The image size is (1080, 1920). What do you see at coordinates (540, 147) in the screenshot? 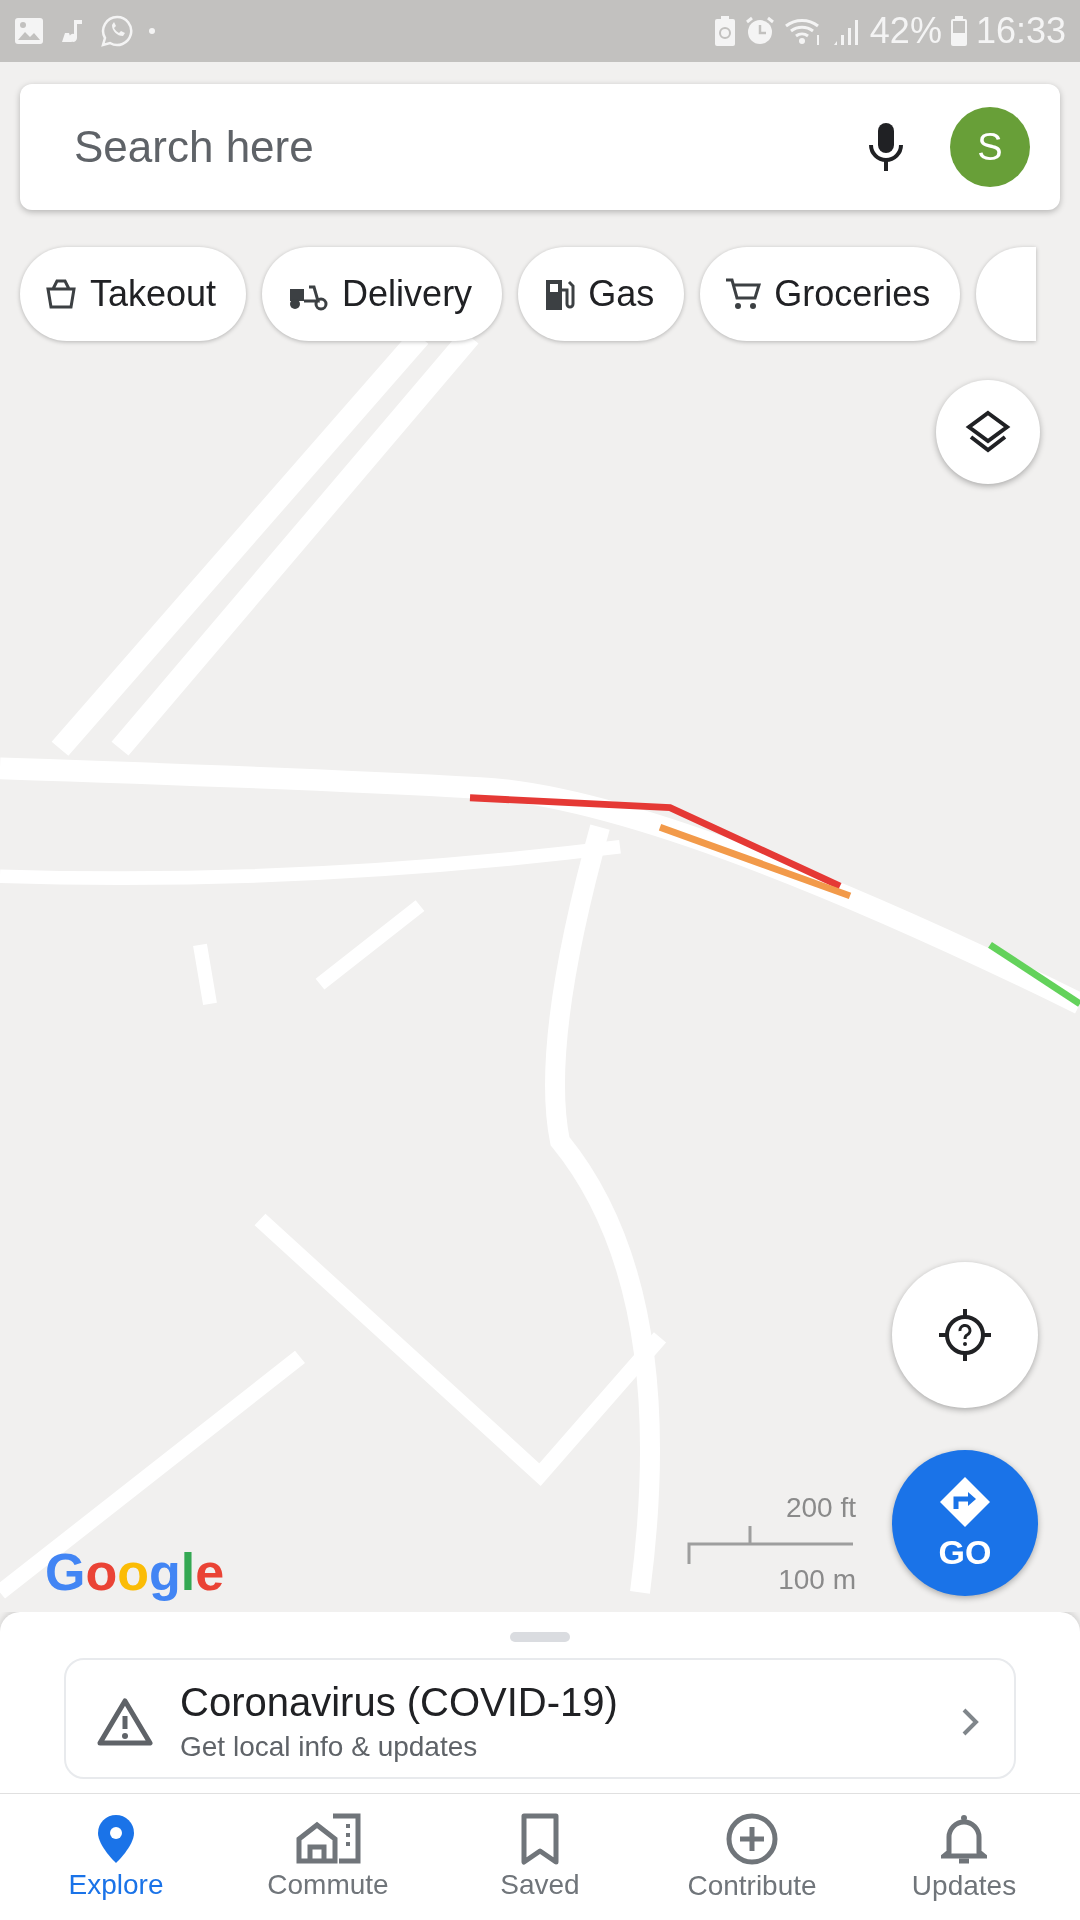
I see `search-field: Search here S` at bounding box center [540, 147].